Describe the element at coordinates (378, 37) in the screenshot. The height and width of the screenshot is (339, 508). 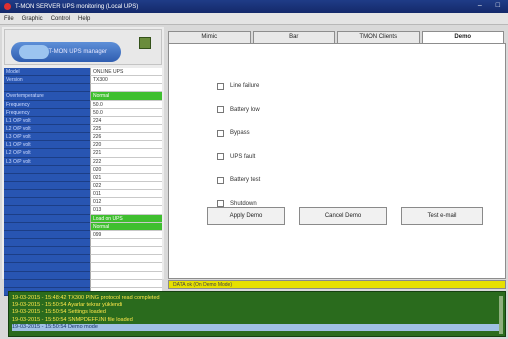
I see `tab-tmon-clients: TMON Clients` at that location.